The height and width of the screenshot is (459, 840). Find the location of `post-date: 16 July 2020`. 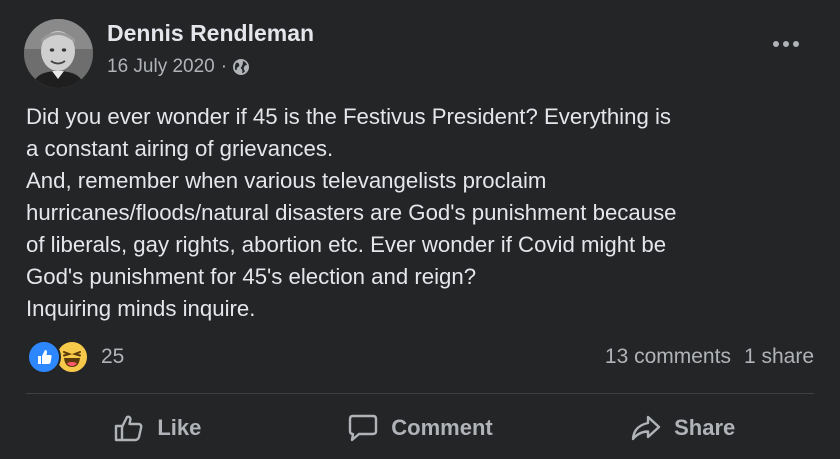

post-date: 16 July 2020 is located at coordinates (161, 67).